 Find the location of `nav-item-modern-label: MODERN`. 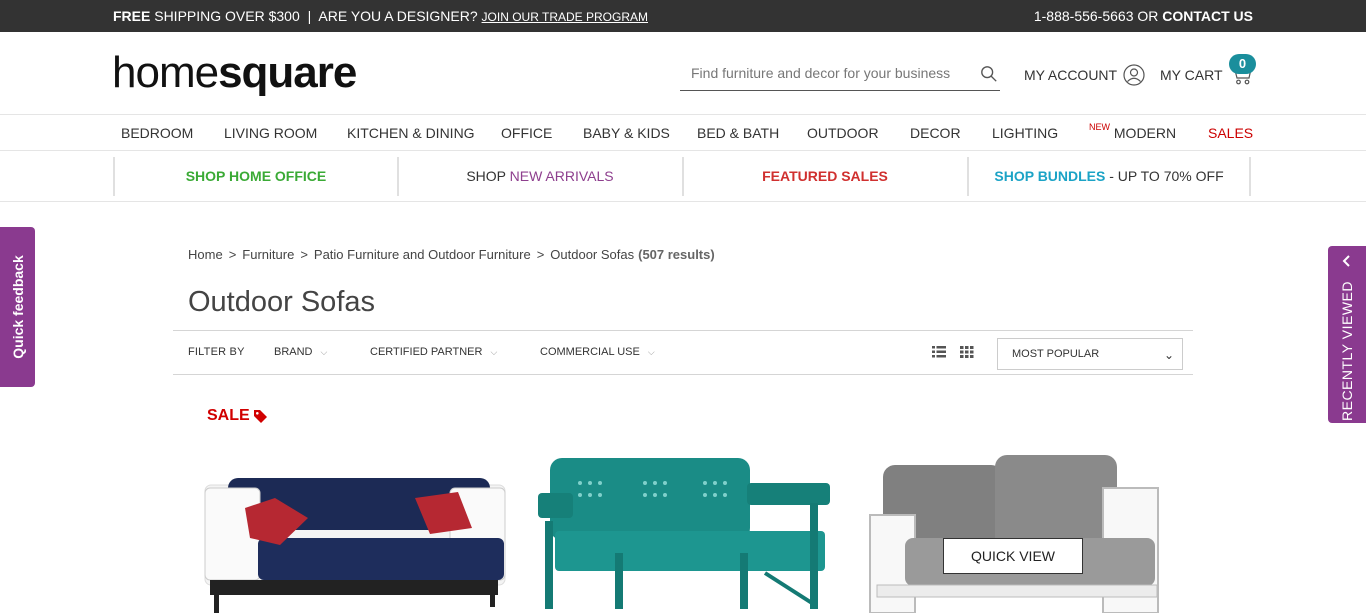

nav-item-modern-label: MODERN is located at coordinates (1145, 133).